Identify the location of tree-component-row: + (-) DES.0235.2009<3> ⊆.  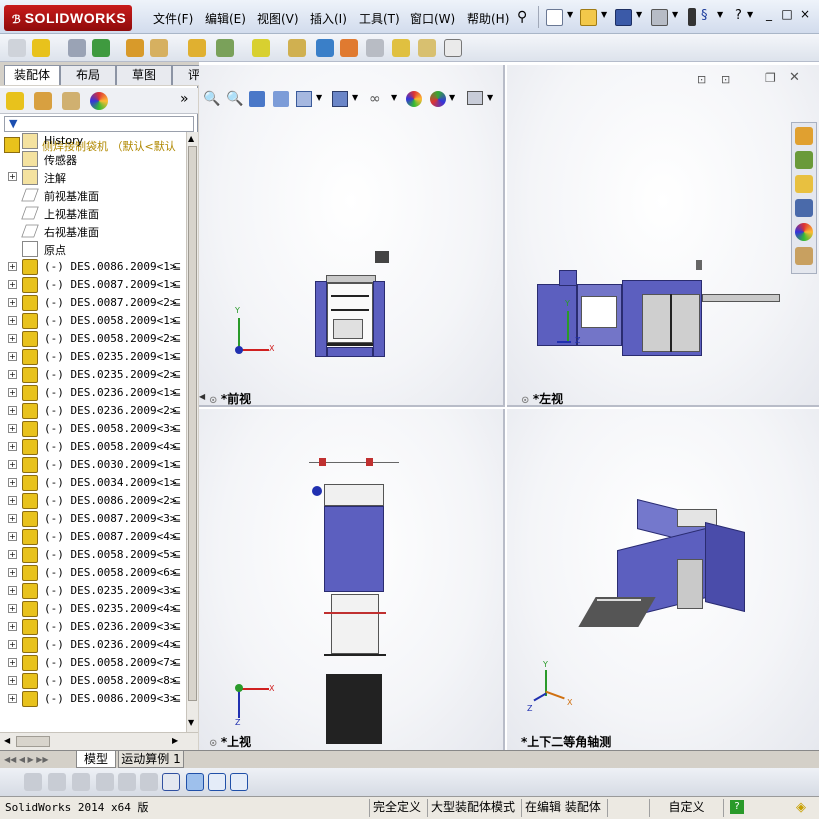
(93, 591).